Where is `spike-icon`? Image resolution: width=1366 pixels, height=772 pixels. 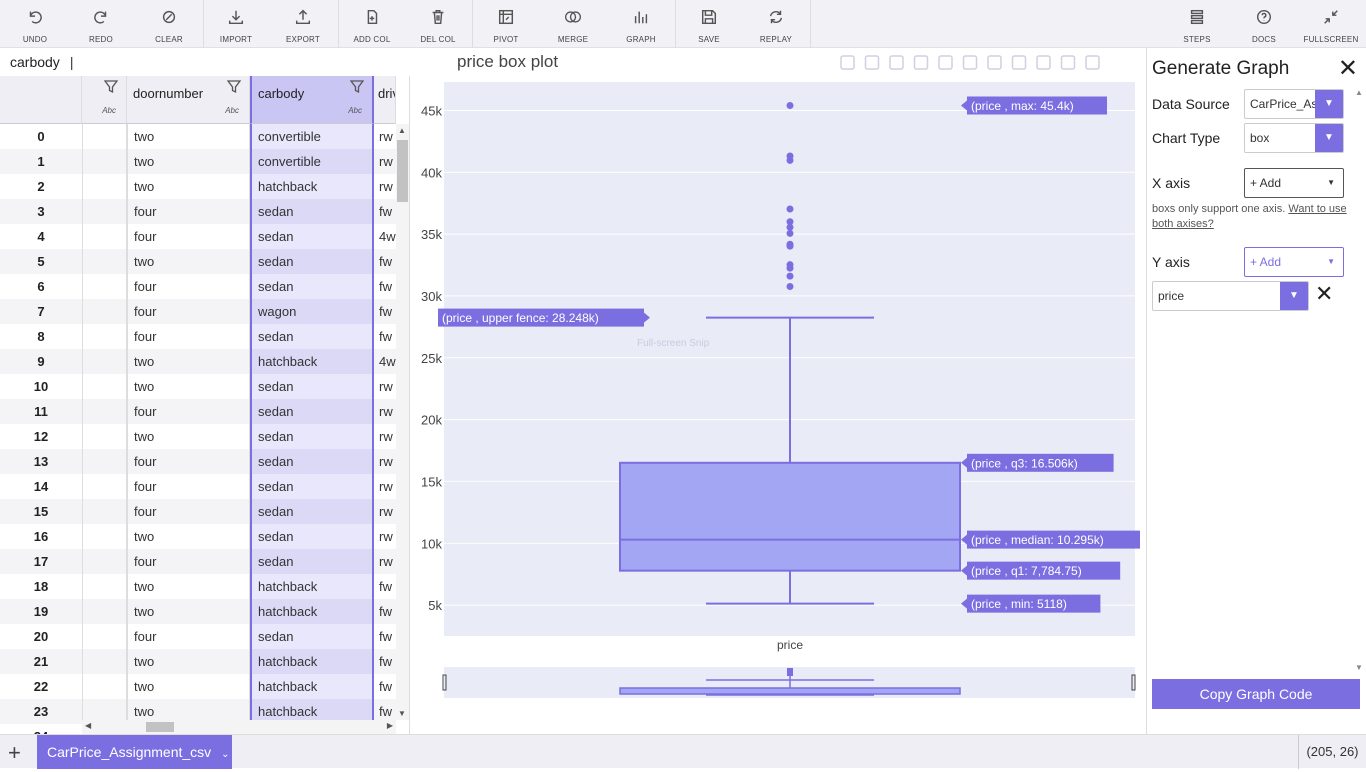
spike-icon is located at coordinates (1019, 62).